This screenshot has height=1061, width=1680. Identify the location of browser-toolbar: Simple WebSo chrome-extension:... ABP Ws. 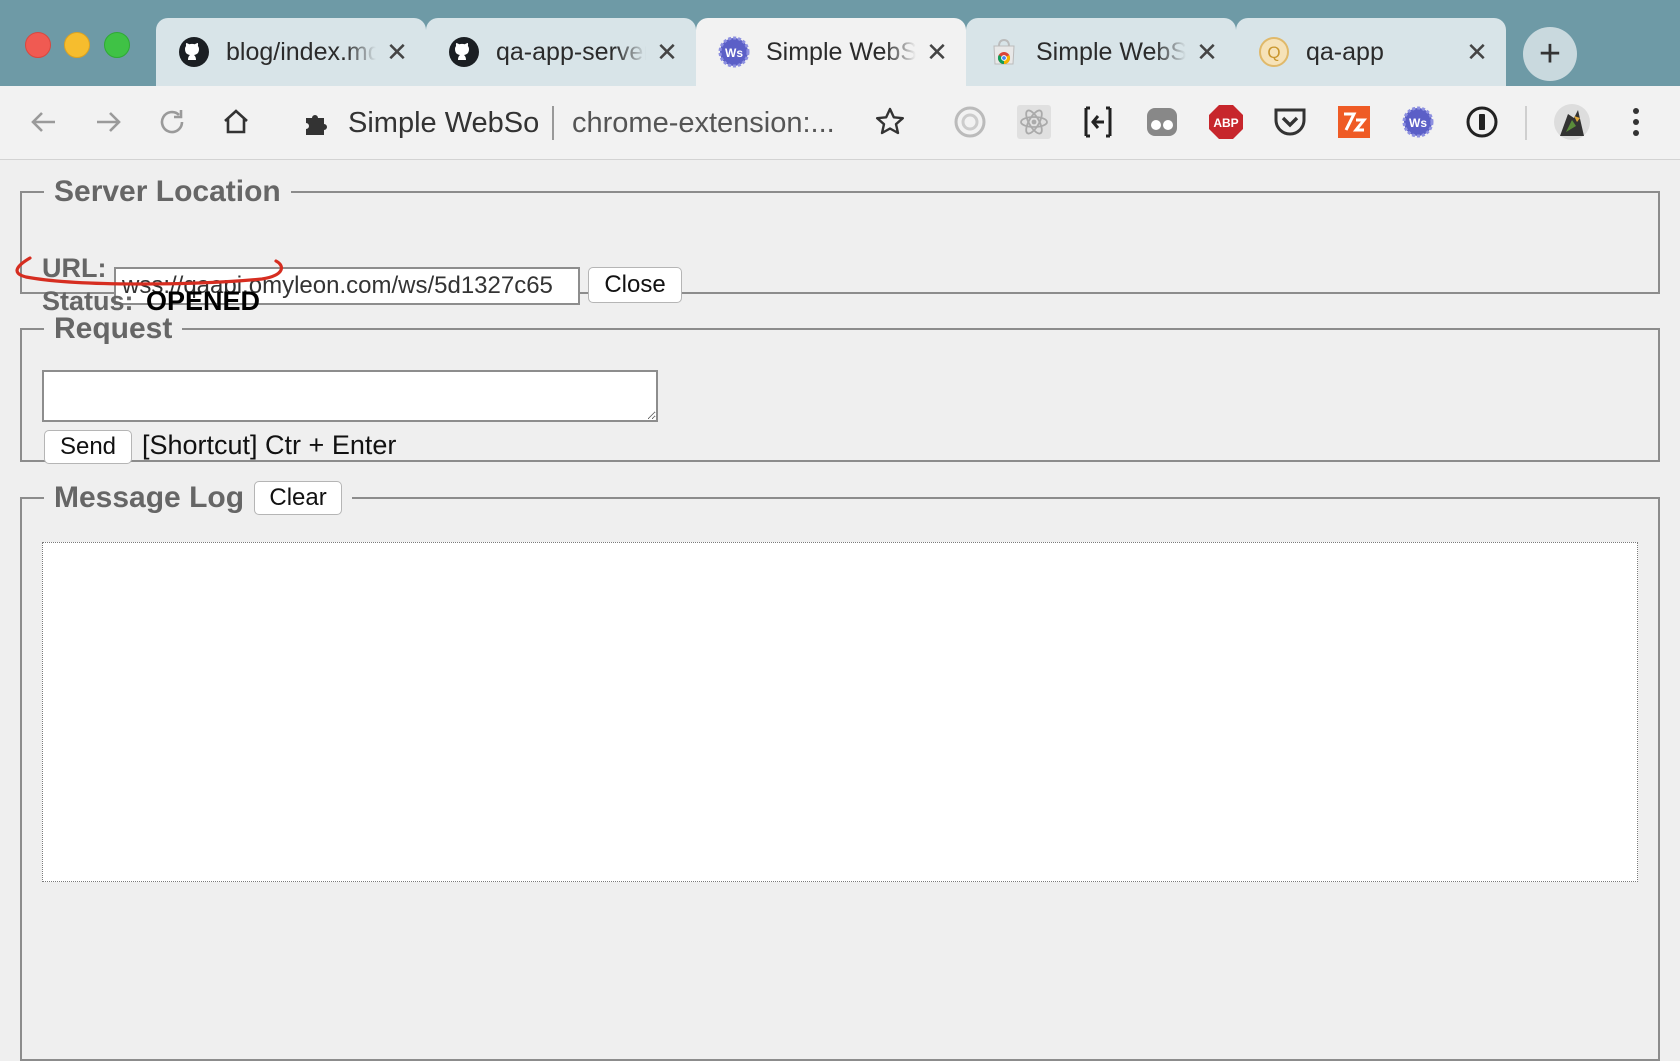
(840, 123).